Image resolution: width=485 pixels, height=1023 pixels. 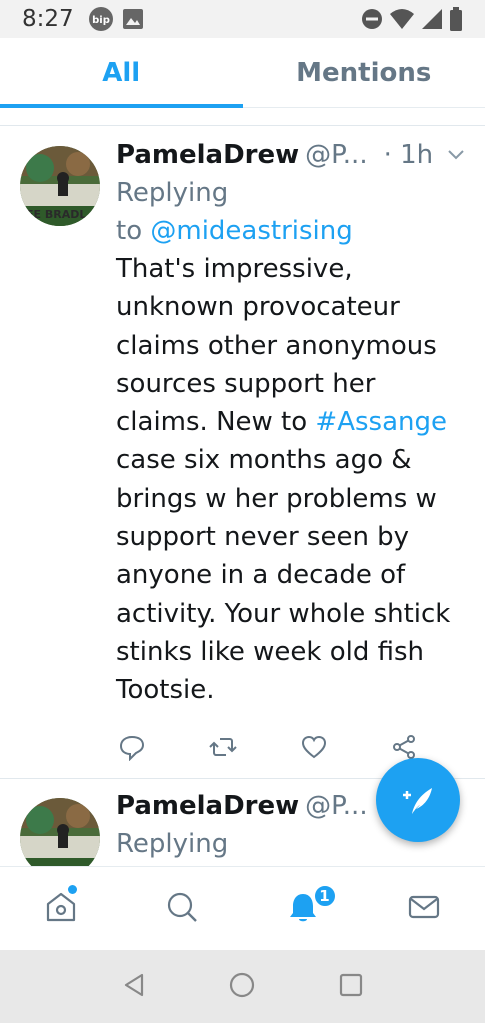 I want to click on svg-text: bip, so click(x=101, y=20).